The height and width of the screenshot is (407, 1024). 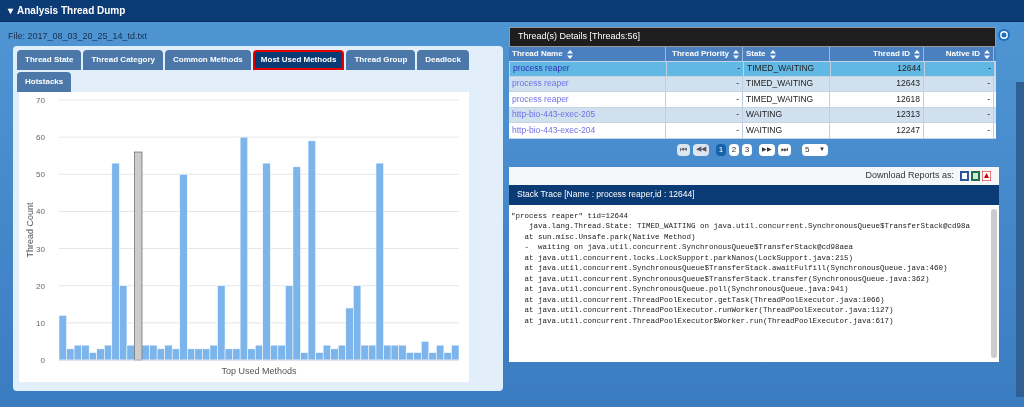 What do you see at coordinates (10, 10) in the screenshot?
I see `caret-icon: ▾` at bounding box center [10, 10].